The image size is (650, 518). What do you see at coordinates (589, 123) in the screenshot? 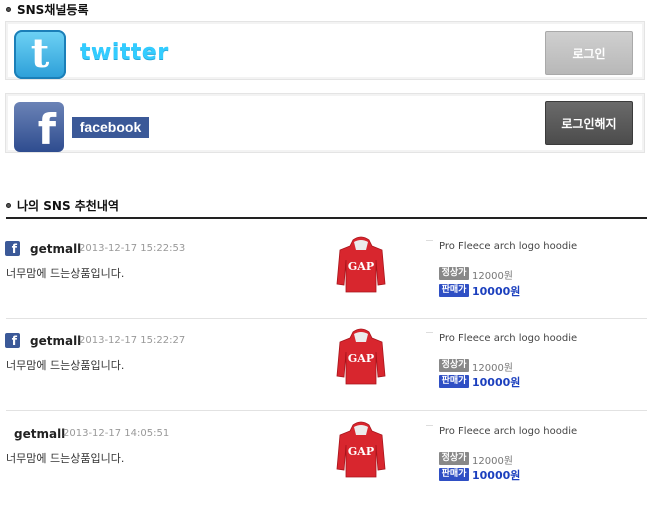
I see `facebook-logout-button: 로그인해지` at bounding box center [589, 123].